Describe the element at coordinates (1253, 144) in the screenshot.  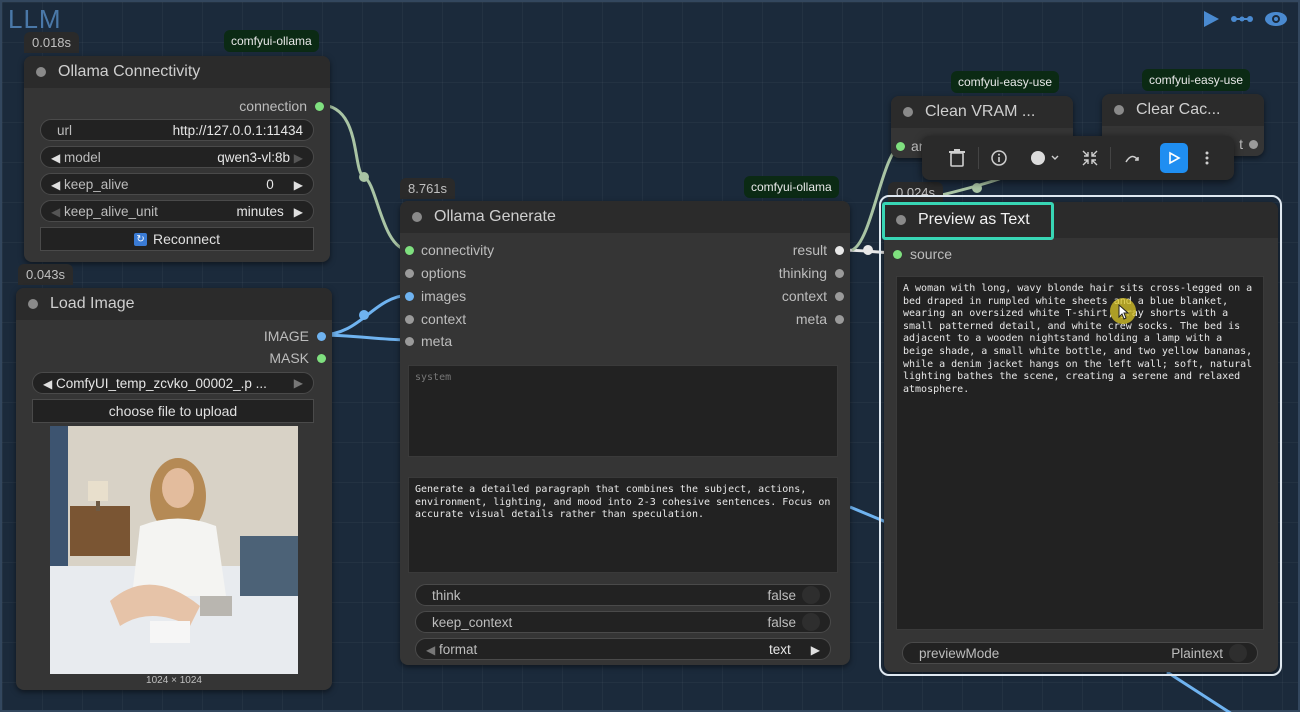
I see `clear-cache-output-socket` at that location.